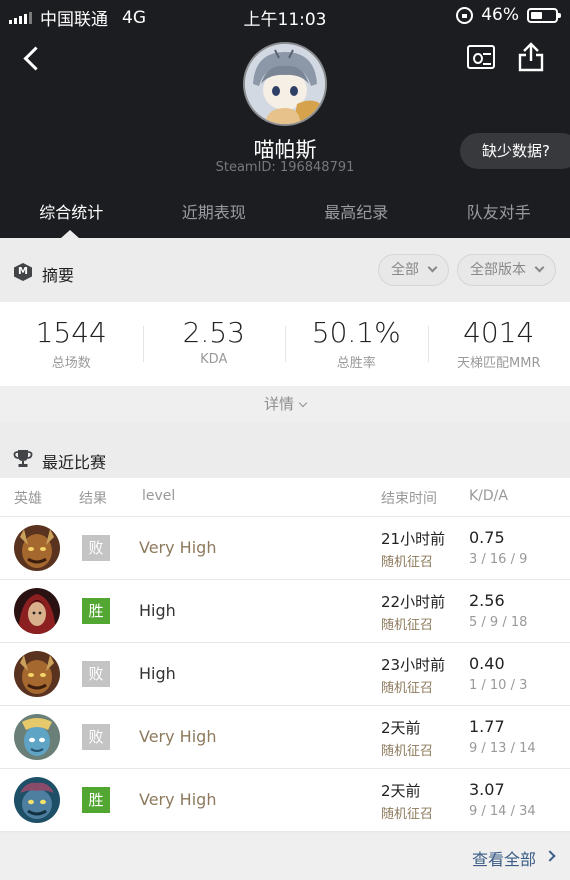  What do you see at coordinates (214, 359) in the screenshot?
I see `stat-label: KDA` at bounding box center [214, 359].